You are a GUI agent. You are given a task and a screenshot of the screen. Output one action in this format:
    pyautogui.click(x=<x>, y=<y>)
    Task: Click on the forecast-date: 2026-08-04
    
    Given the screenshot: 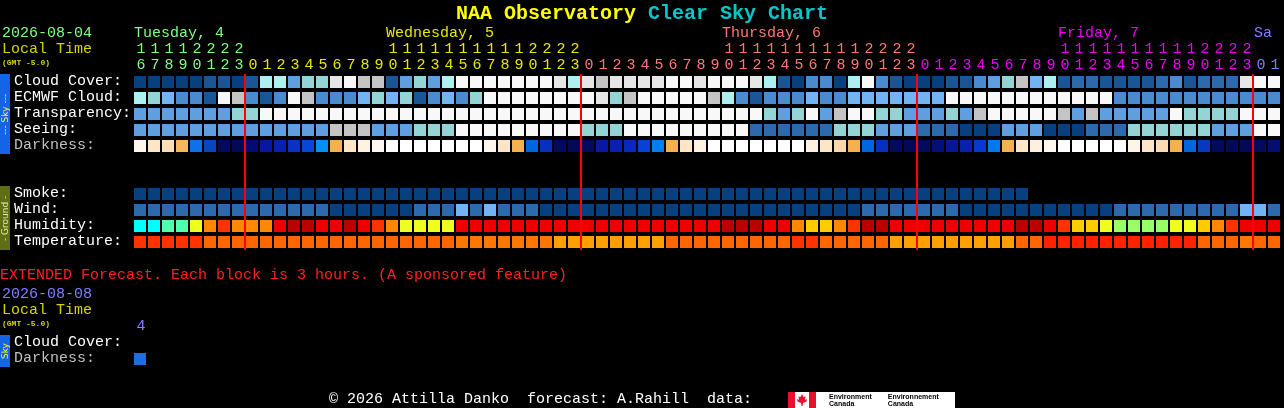 What is the action you would take?
    pyautogui.click(x=47, y=34)
    